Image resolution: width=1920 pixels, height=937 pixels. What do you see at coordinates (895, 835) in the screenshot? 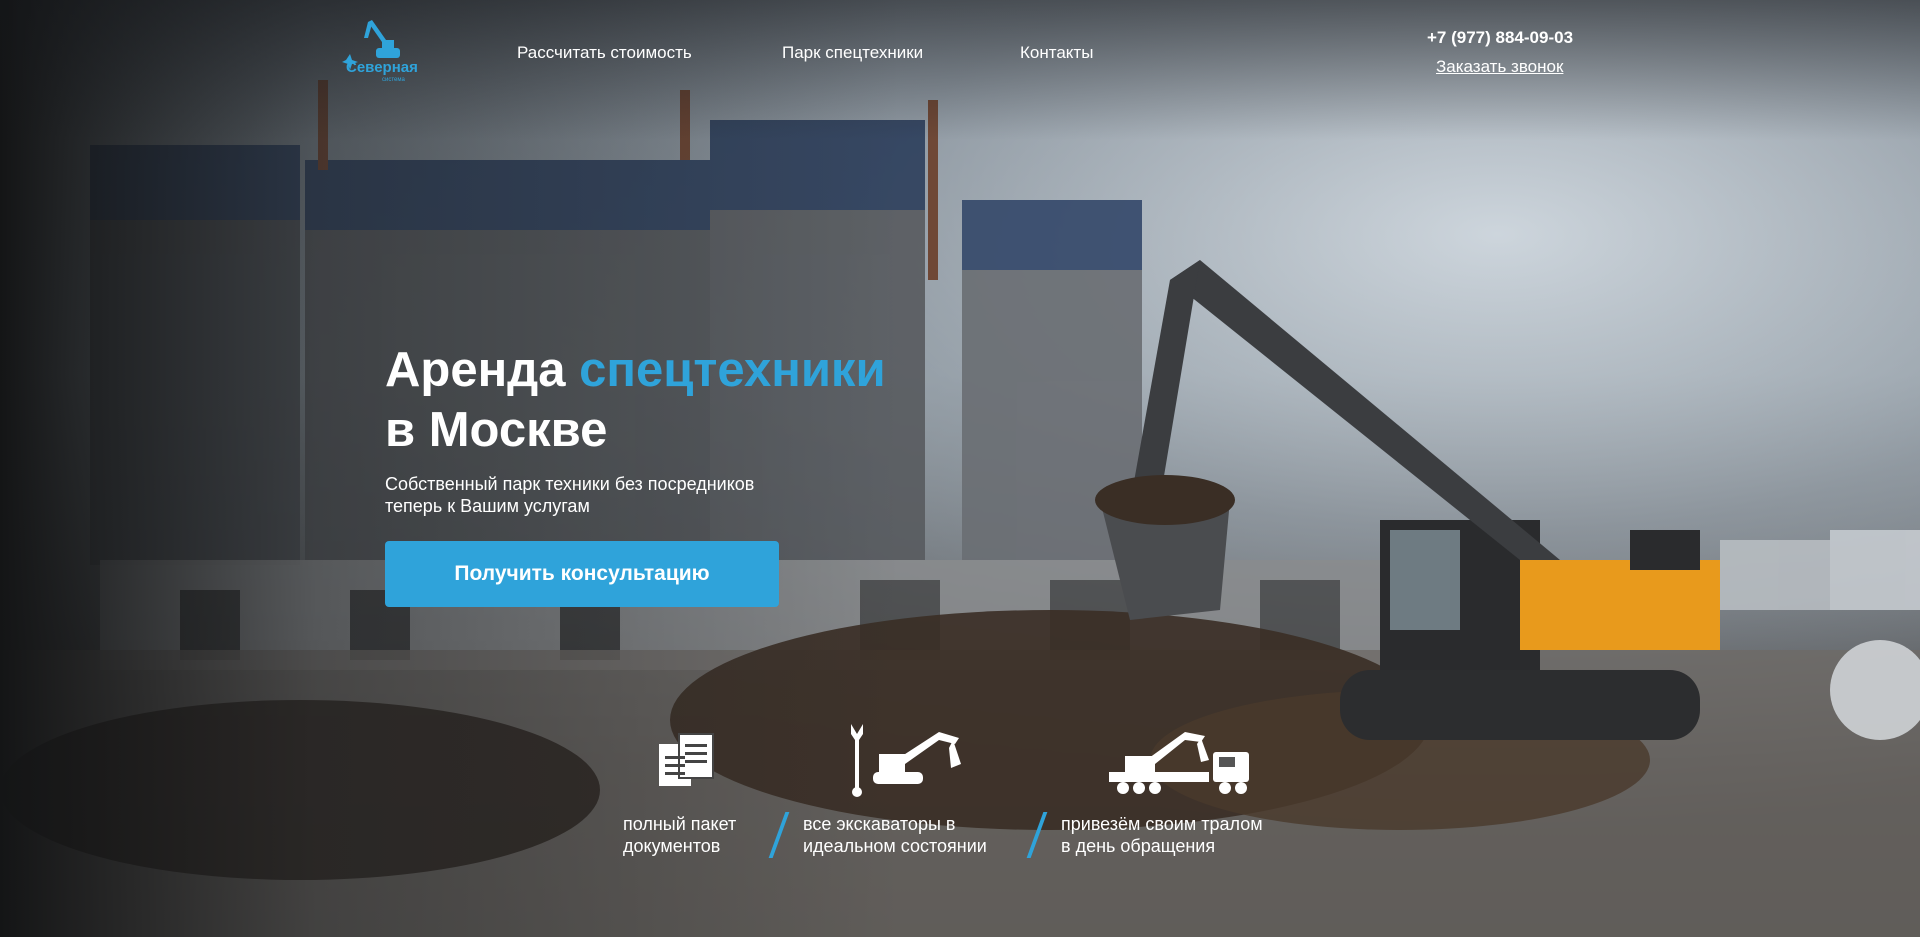
I see `feature-excavators: все экскаваторы в идеальном состоянии` at bounding box center [895, 835].